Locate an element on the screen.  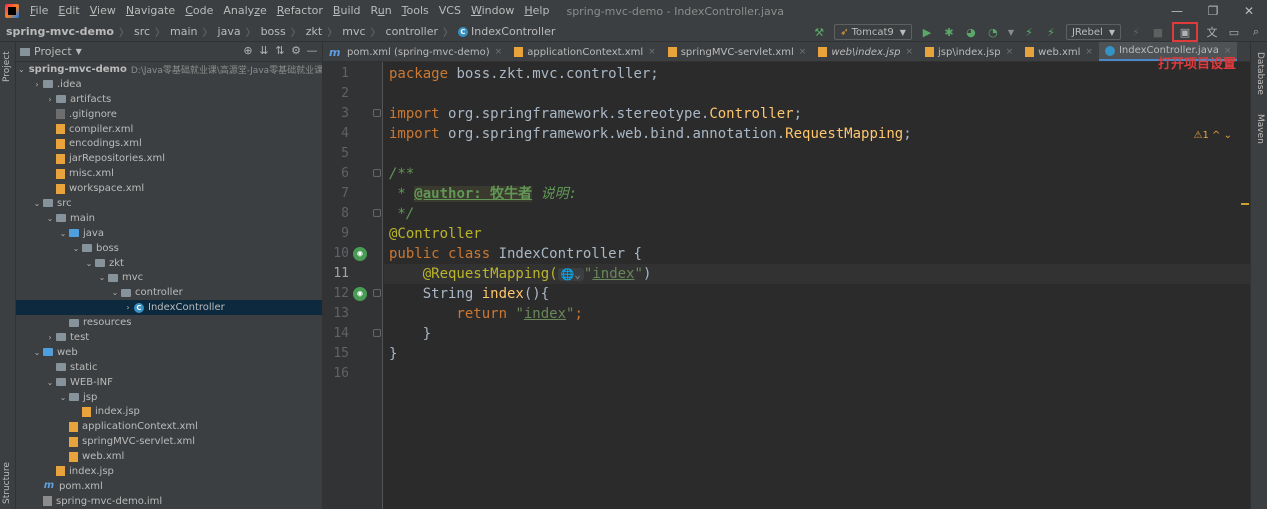
tree-item: › artifacts is located at coordinates (169, 99).